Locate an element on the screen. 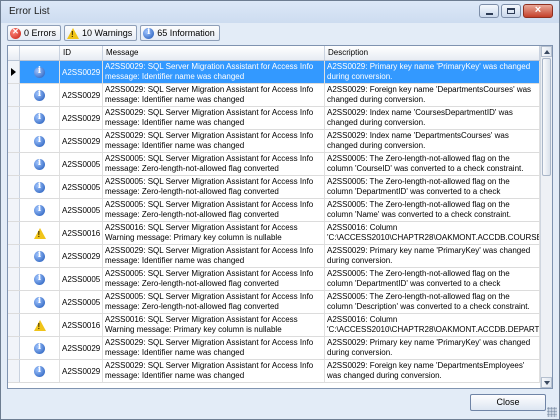 The image size is (560, 420). scroll-thumb is located at coordinates (546, 117).